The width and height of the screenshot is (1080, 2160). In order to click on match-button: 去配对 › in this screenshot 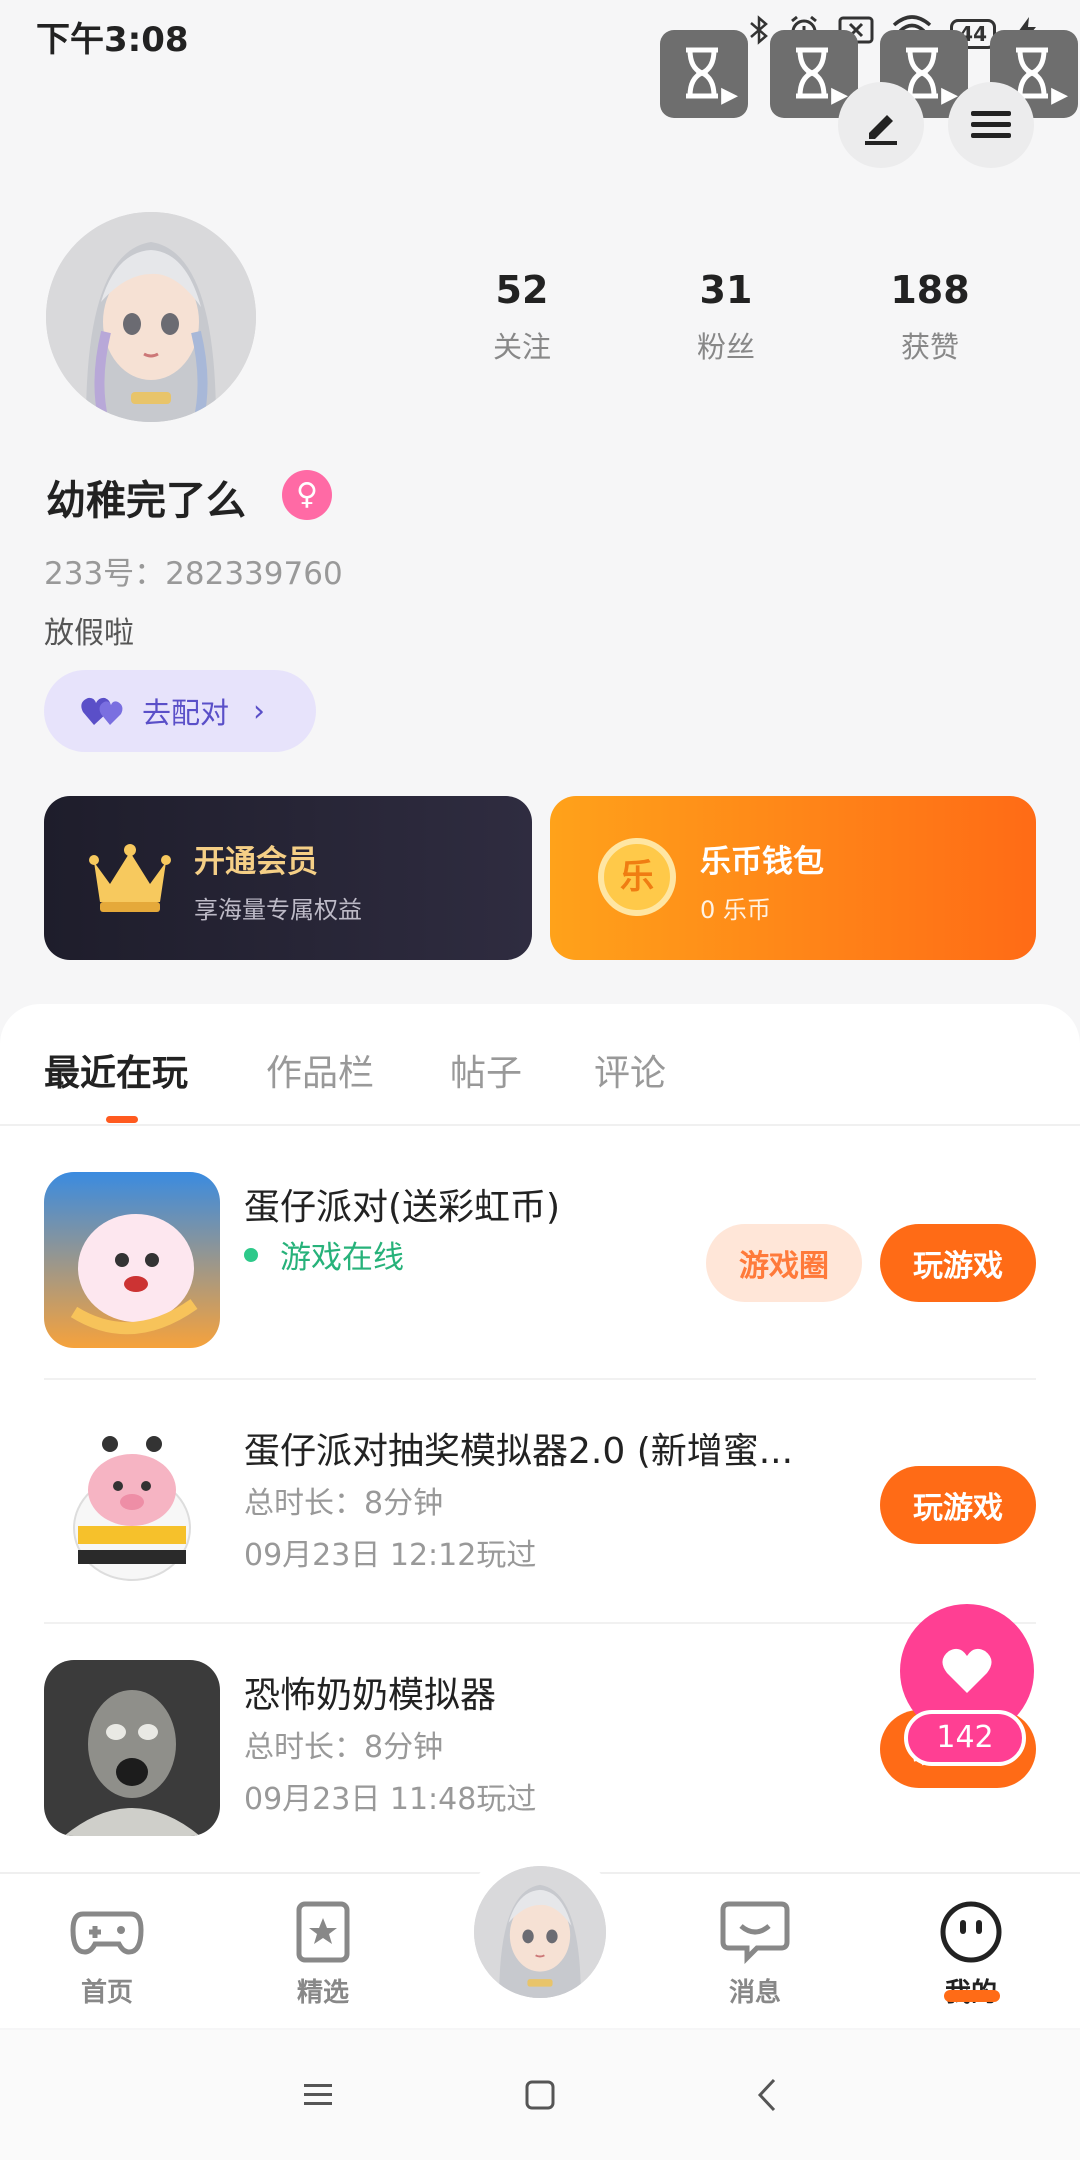, I will do `click(180, 711)`.